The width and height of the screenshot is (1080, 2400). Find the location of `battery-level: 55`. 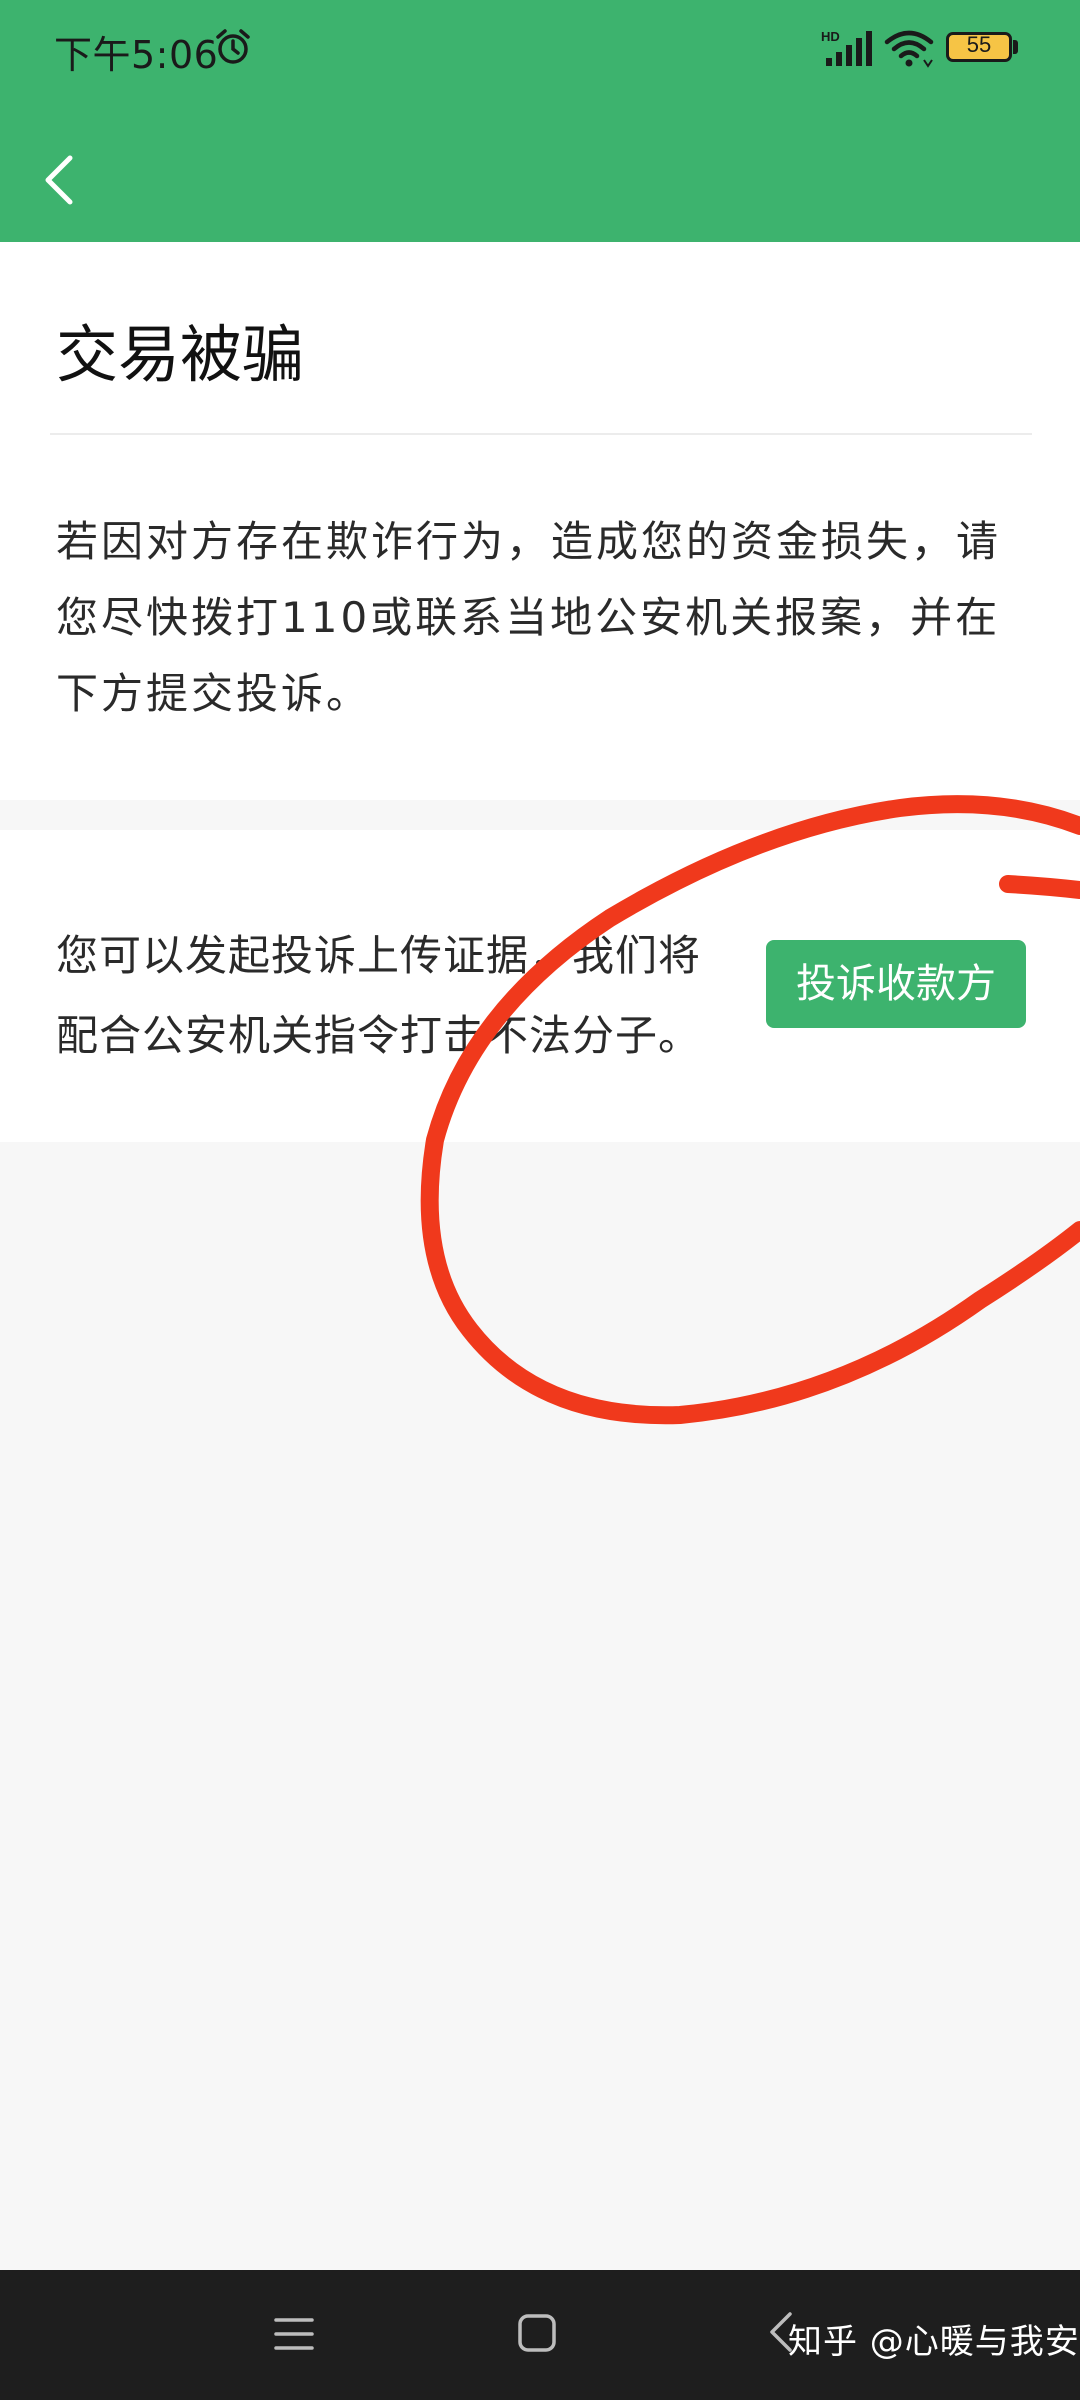

battery-level: 55 is located at coordinates (979, 44).